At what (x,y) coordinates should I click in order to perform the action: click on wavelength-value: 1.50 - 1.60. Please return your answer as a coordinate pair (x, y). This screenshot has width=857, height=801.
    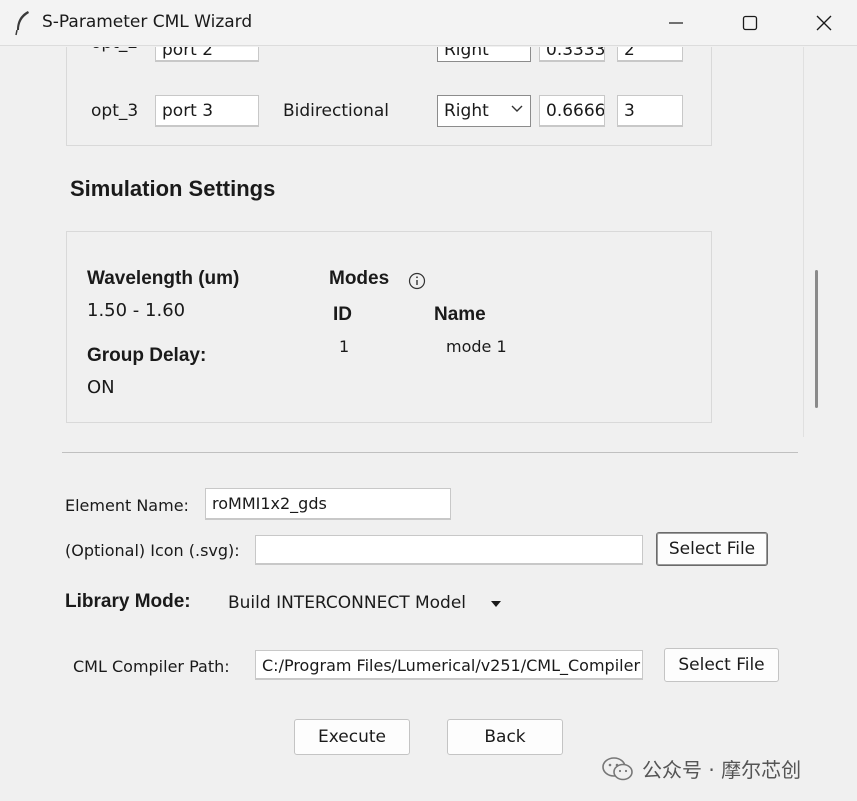
    Looking at the image, I should click on (136, 310).